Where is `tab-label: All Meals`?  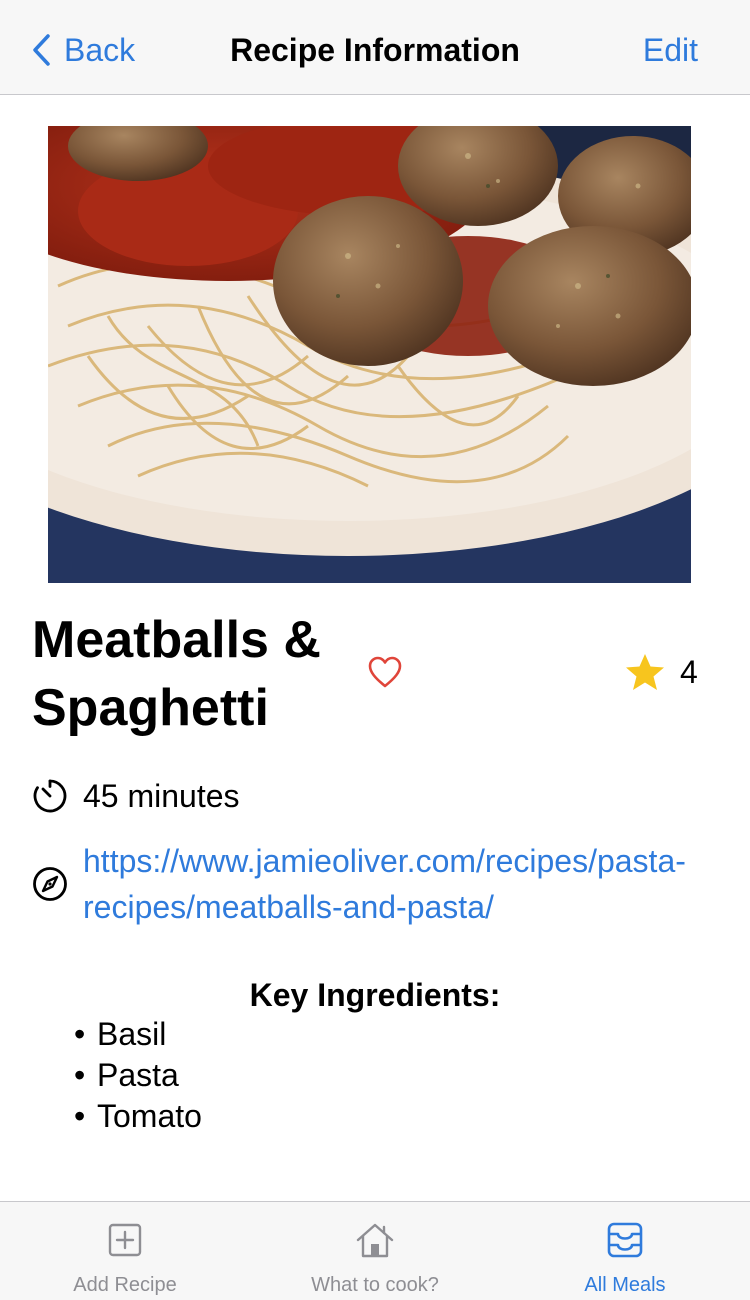 tab-label: All Meals is located at coordinates (625, 1285).